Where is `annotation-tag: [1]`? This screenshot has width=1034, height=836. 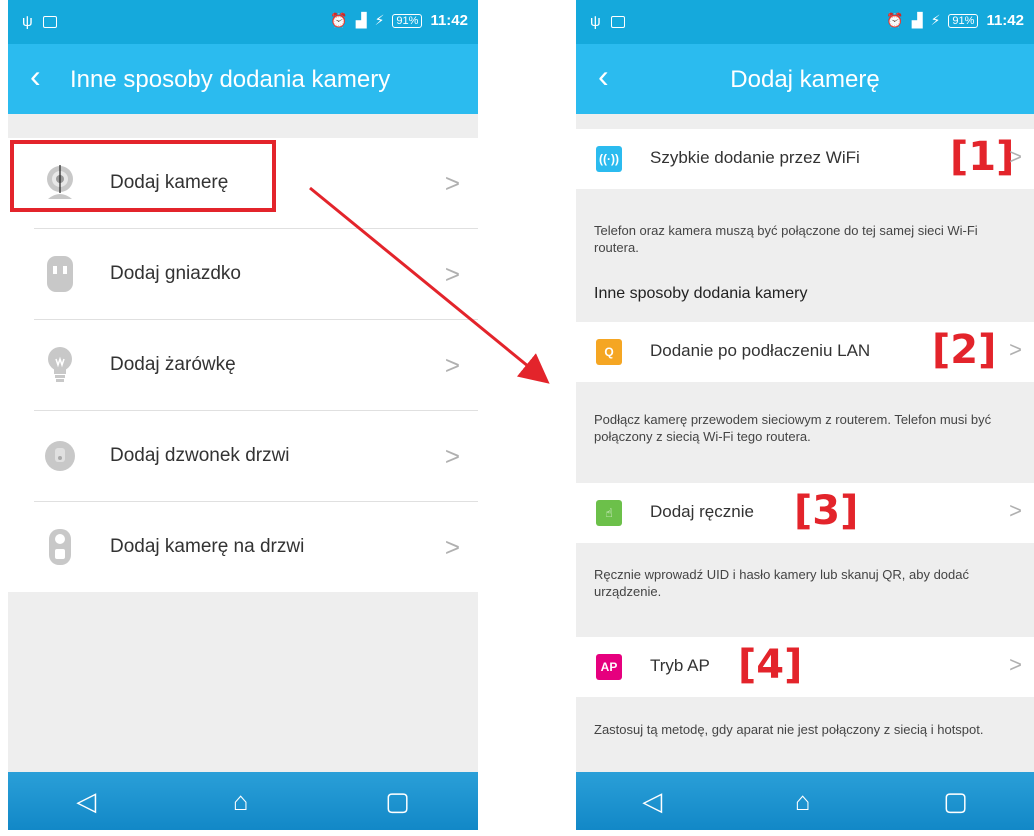 annotation-tag: [1] is located at coordinates (982, 157).